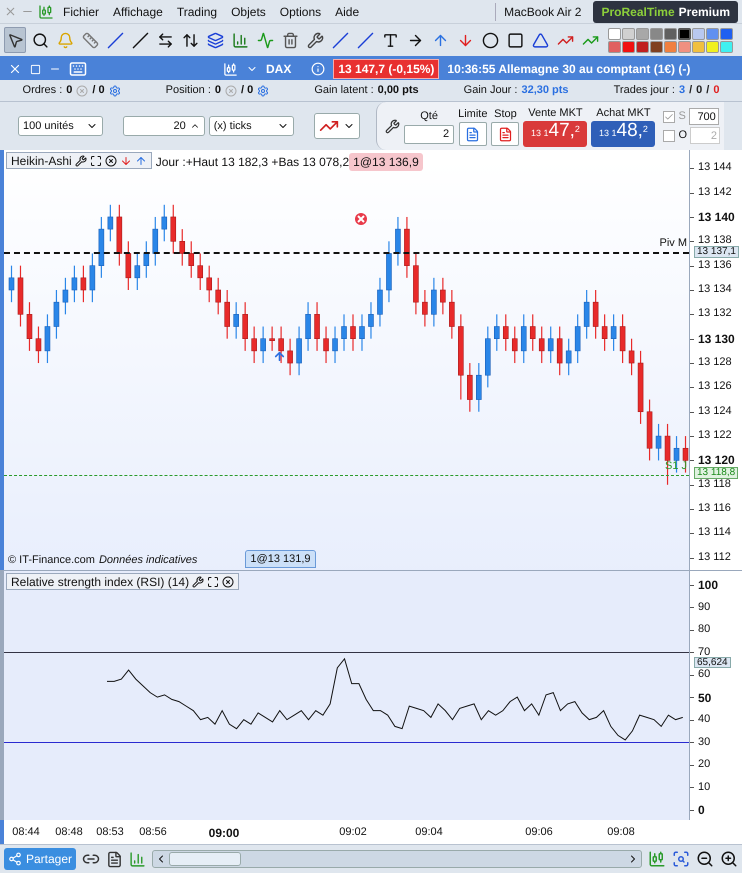  Describe the element at coordinates (280, 559) in the screenshot. I see `entry-tag: 1@13 131,9` at that location.